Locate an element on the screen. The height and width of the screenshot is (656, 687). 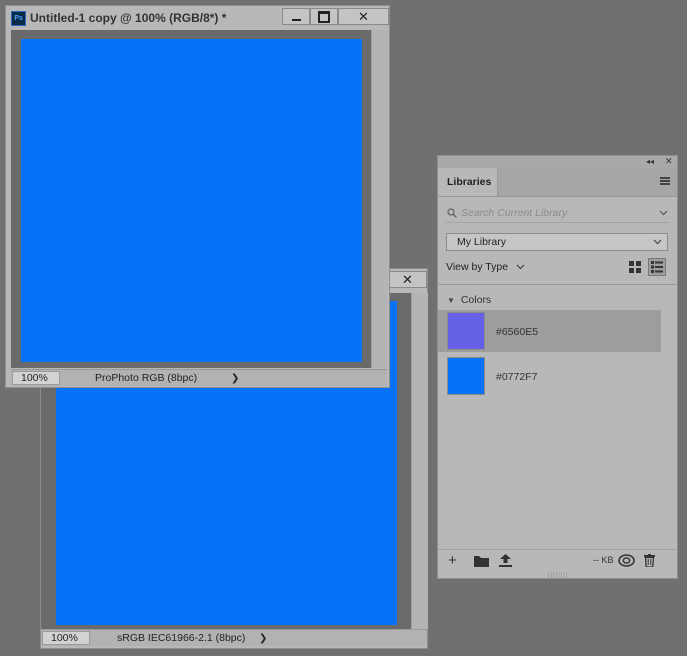
storage-size: -- KB is located at coordinates (603, 560).